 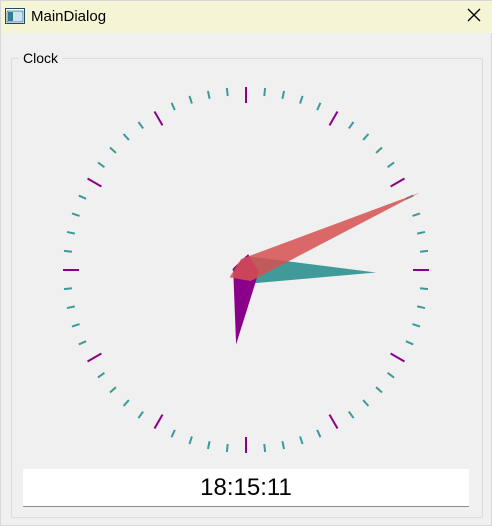 I want to click on close-icon, so click(x=474, y=17).